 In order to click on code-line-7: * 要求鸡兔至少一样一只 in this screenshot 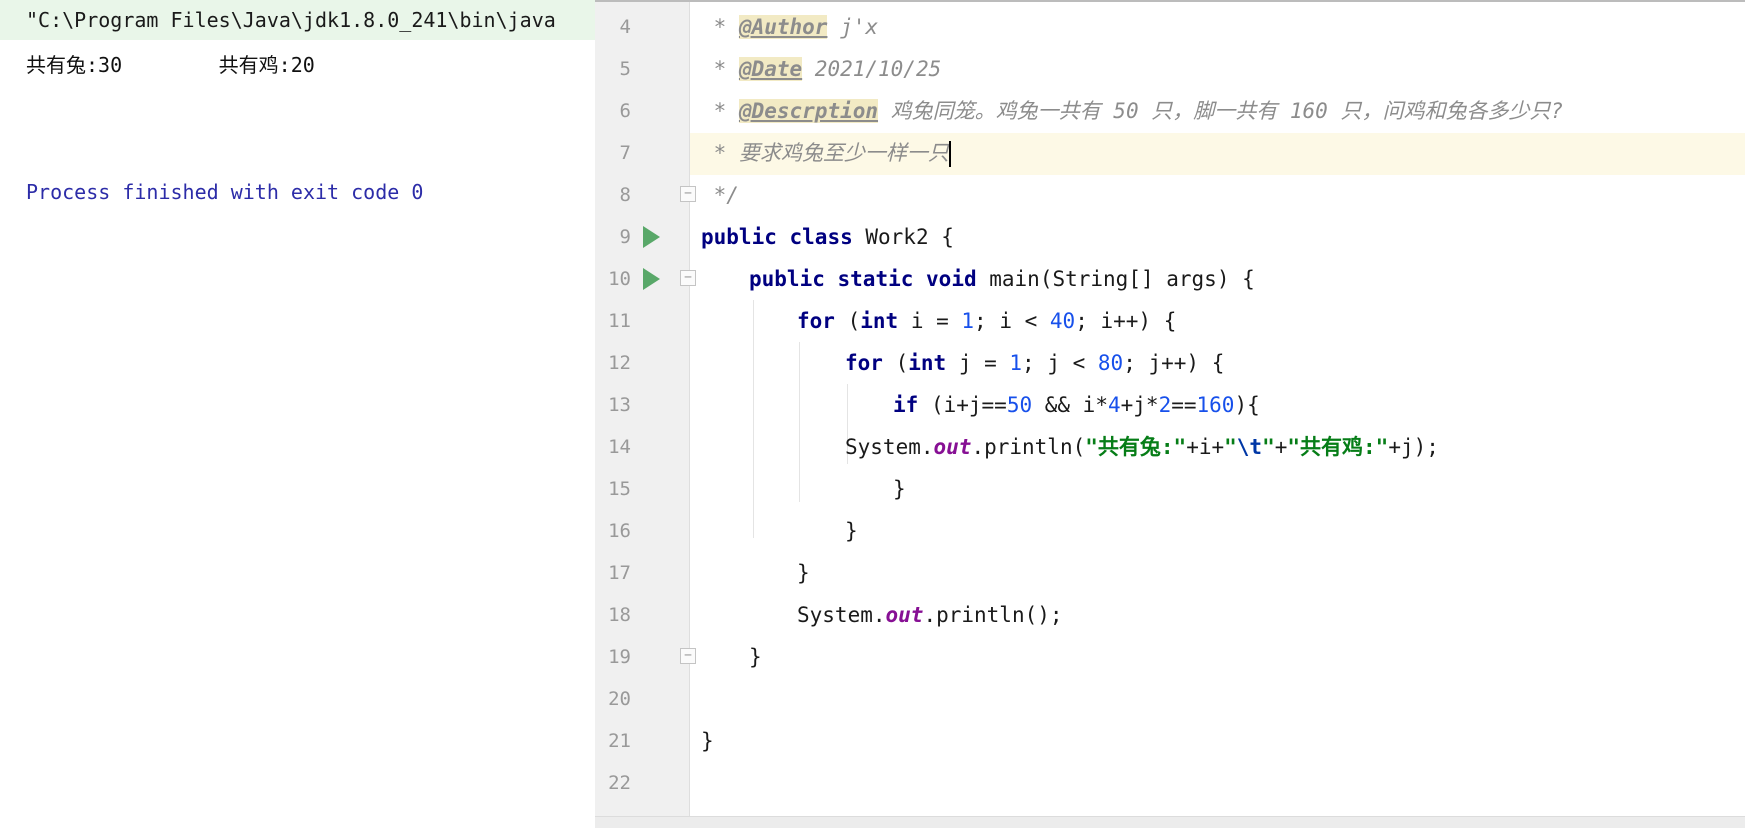, I will do `click(826, 154)`.